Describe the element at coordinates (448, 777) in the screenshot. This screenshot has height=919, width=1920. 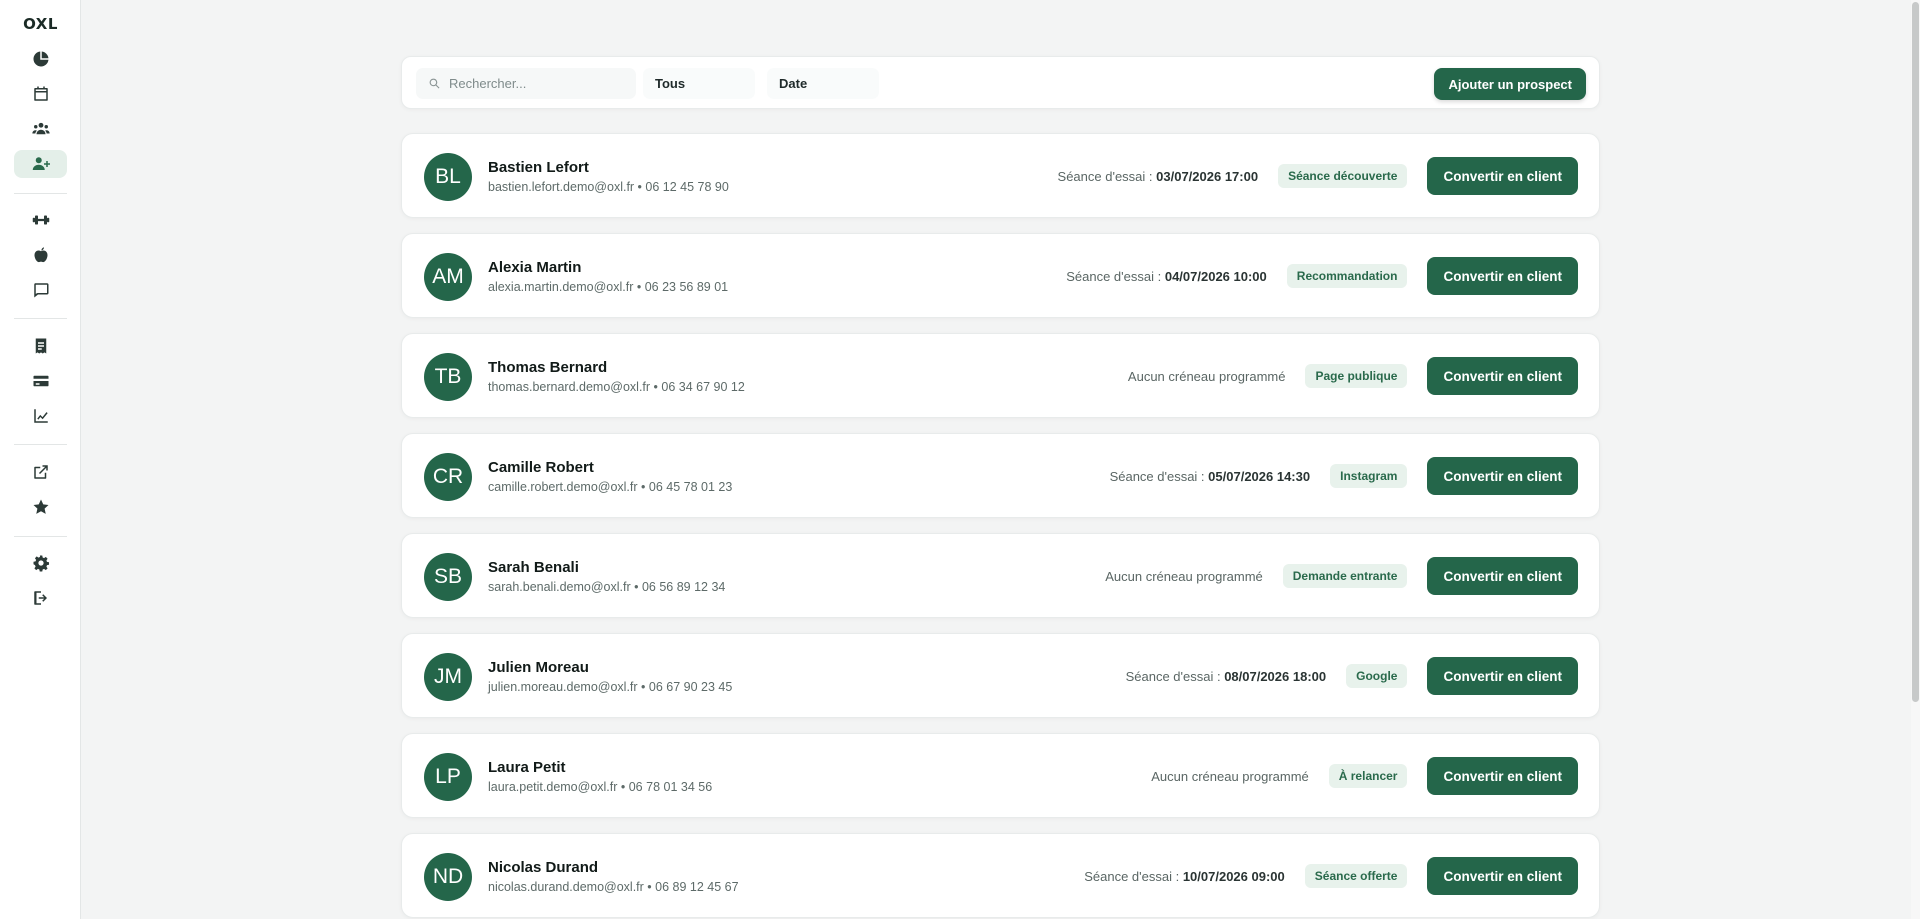
I see `avatar: LP` at that location.